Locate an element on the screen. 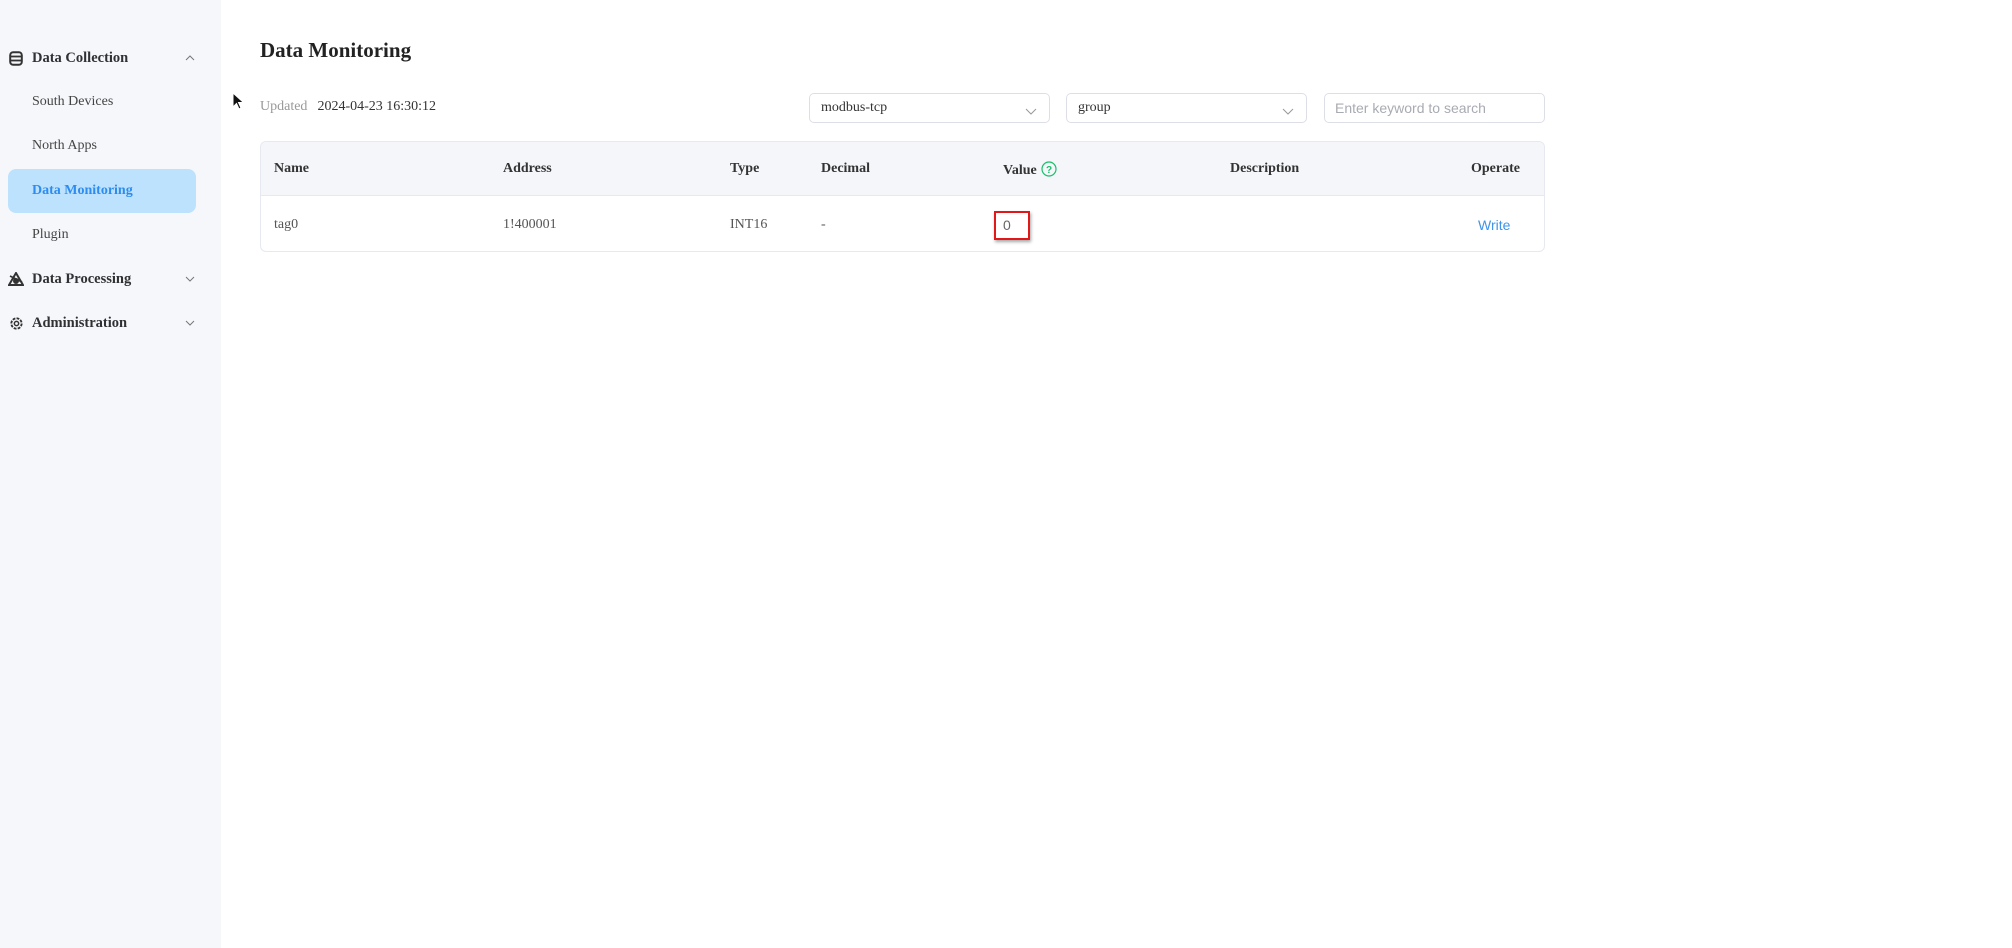 This screenshot has width=2012, height=948. menu-group-label: Administration is located at coordinates (80, 322).